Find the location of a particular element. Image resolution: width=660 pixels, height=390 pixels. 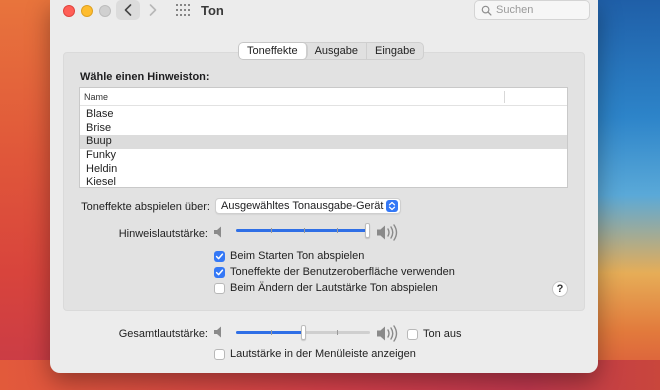

minimize-button is located at coordinates (87, 11).